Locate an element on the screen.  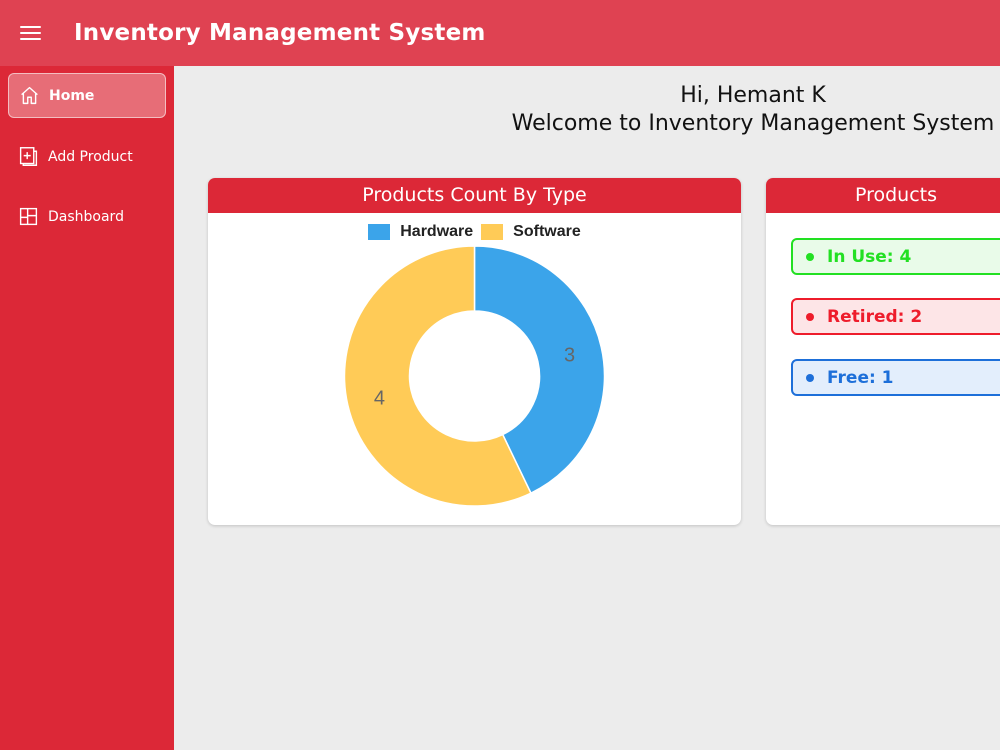
donut-data-label: 4 is located at coordinates (379, 399).